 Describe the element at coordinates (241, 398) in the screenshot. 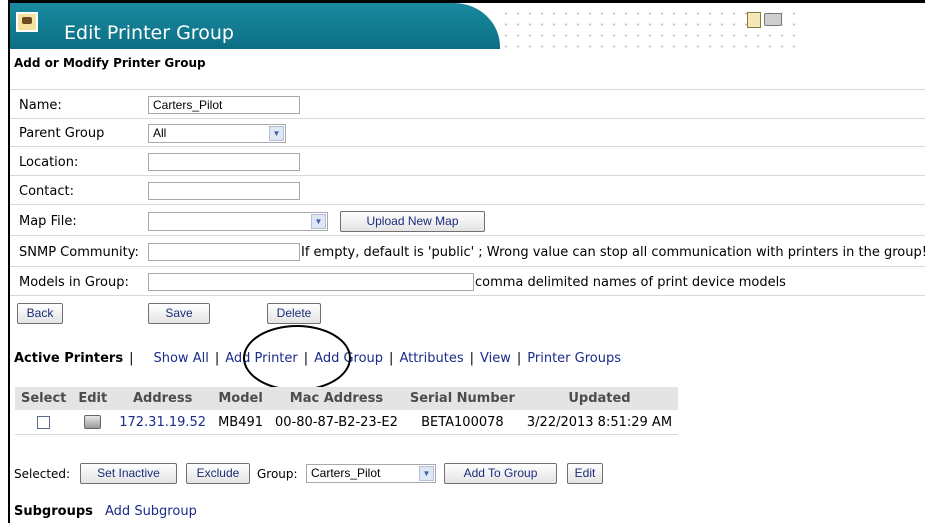

I see `column-header: Model` at that location.